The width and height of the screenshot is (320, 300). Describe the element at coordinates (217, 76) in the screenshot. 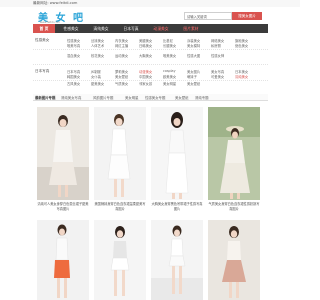

I see `category-link: 可爱美女` at that location.